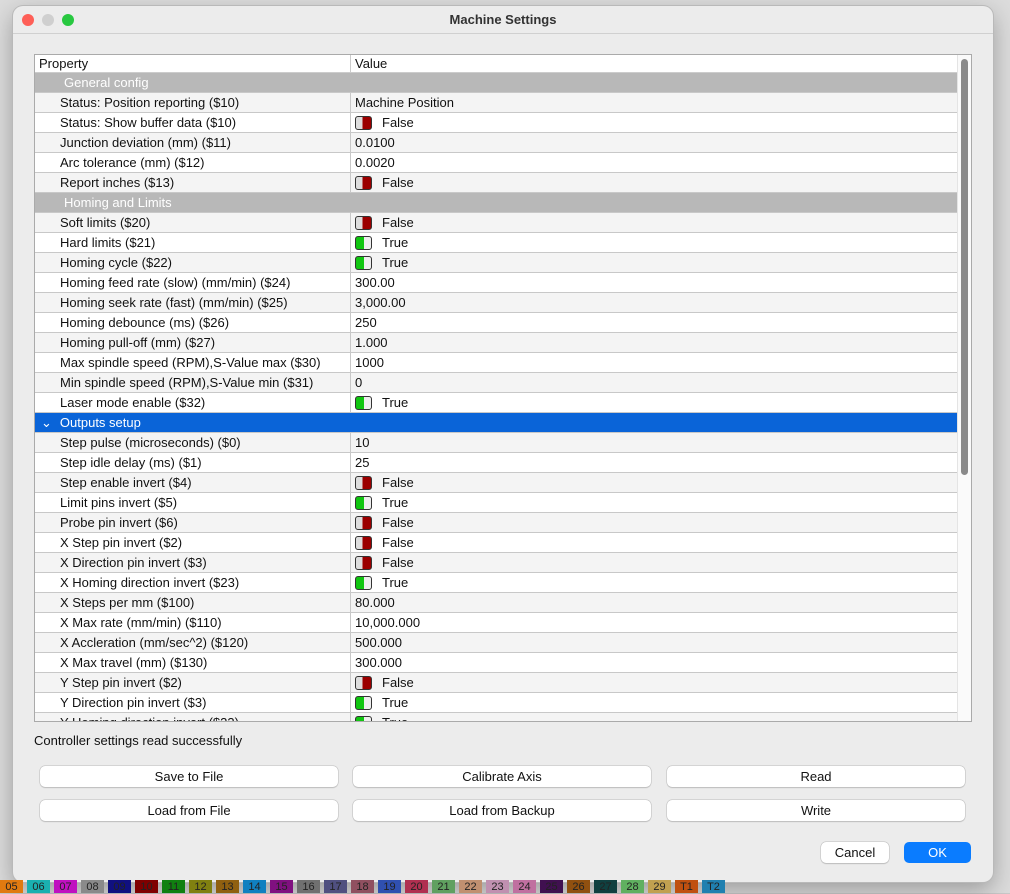 The height and width of the screenshot is (894, 1010). I want to click on table-row: X Max travel (mm) ($130) 300.000, so click(503, 663).